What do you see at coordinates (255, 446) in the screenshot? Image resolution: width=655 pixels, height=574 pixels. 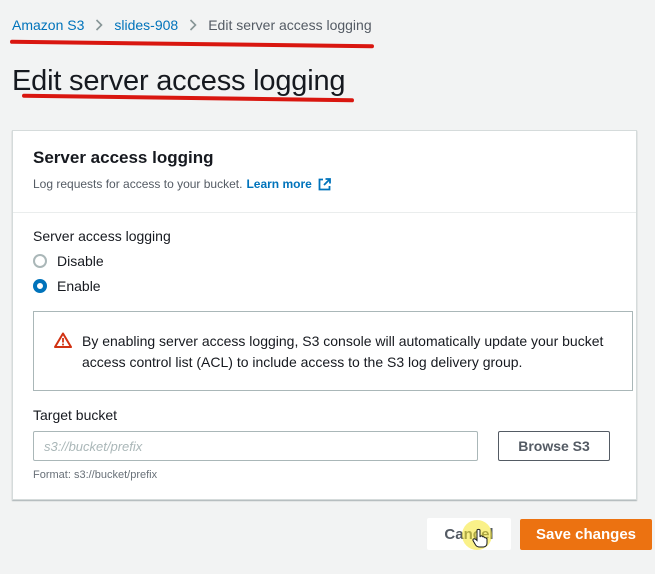 I see `target-bucket-input` at bounding box center [255, 446].